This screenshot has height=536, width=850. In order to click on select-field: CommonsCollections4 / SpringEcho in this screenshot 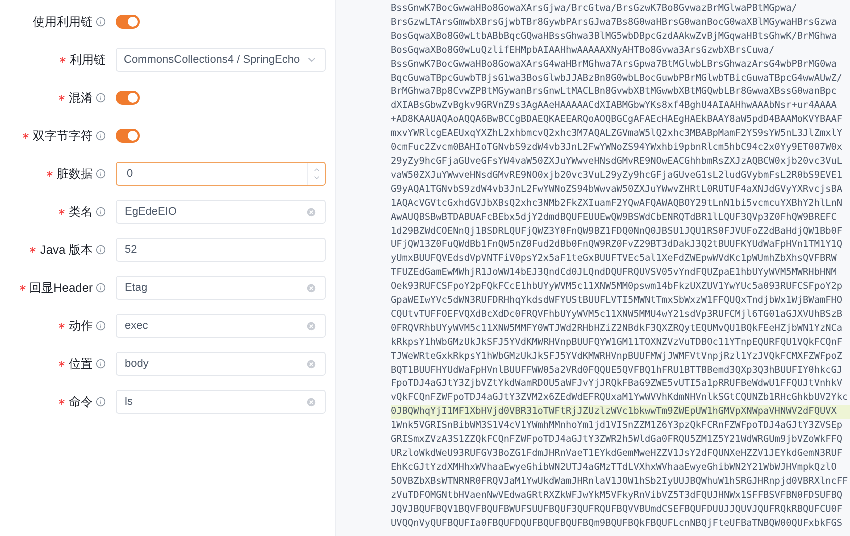, I will do `click(221, 60)`.